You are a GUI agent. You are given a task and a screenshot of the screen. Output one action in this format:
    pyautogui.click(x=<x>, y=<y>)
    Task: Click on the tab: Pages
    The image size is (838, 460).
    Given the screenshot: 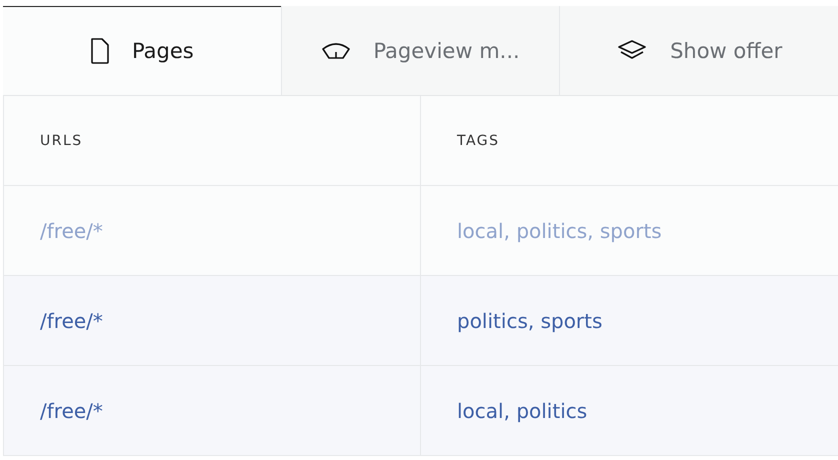 What is the action you would take?
    pyautogui.click(x=142, y=50)
    